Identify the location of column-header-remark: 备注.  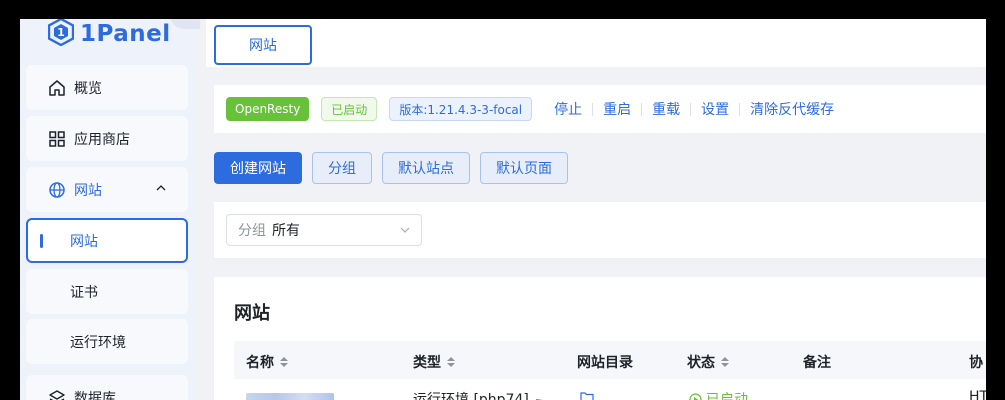
(817, 363).